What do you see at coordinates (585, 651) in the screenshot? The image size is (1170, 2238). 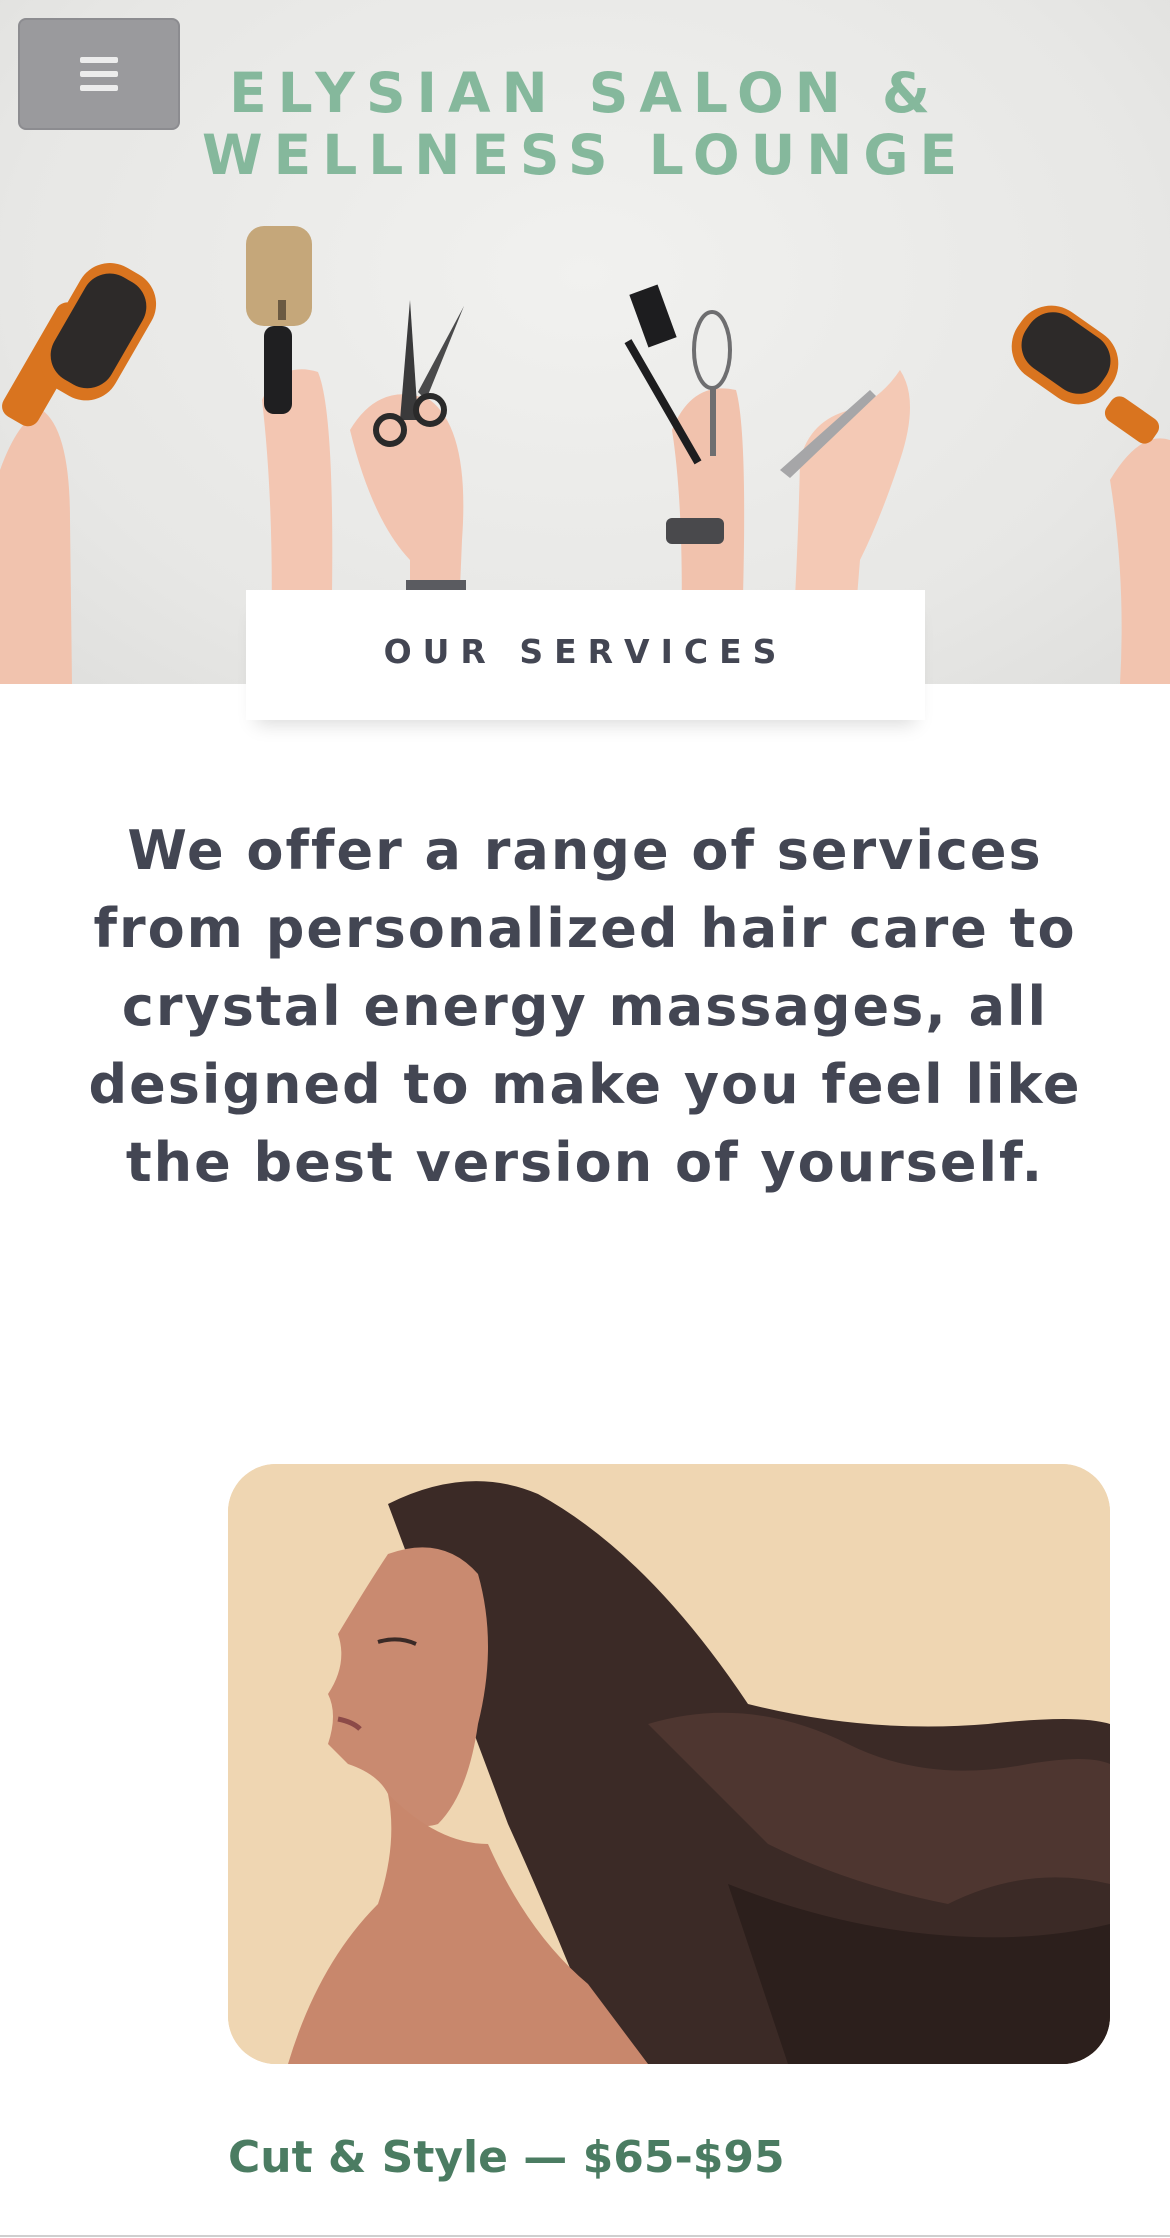 I see `services-heading: OUR SERVICES` at bounding box center [585, 651].